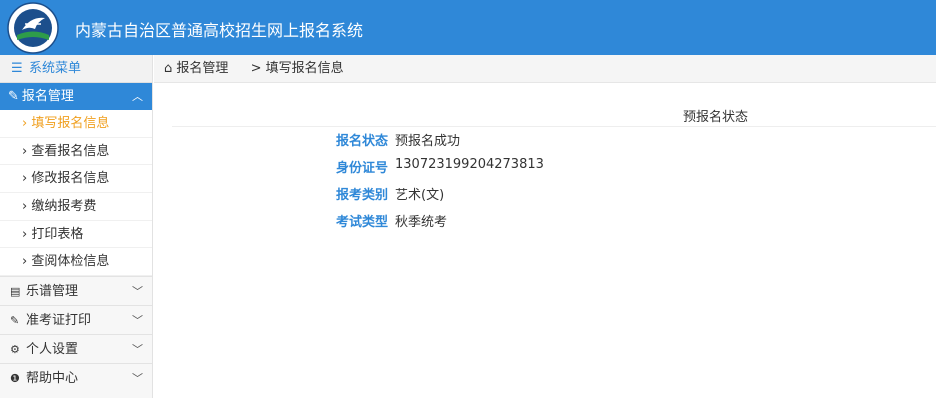 The width and height of the screenshot is (936, 398). What do you see at coordinates (297, 68) in the screenshot?
I see `breadcrumb-current: > 填写报名信息` at bounding box center [297, 68].